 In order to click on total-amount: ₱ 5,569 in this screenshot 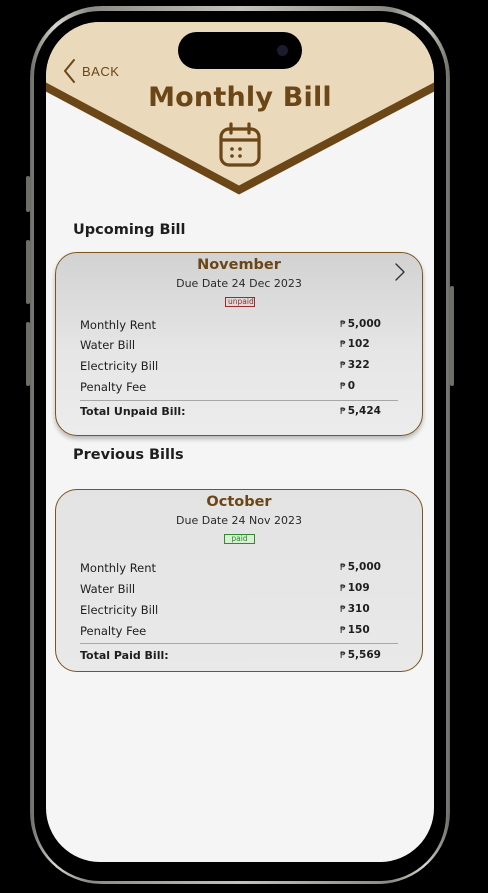, I will do `click(360, 655)`.